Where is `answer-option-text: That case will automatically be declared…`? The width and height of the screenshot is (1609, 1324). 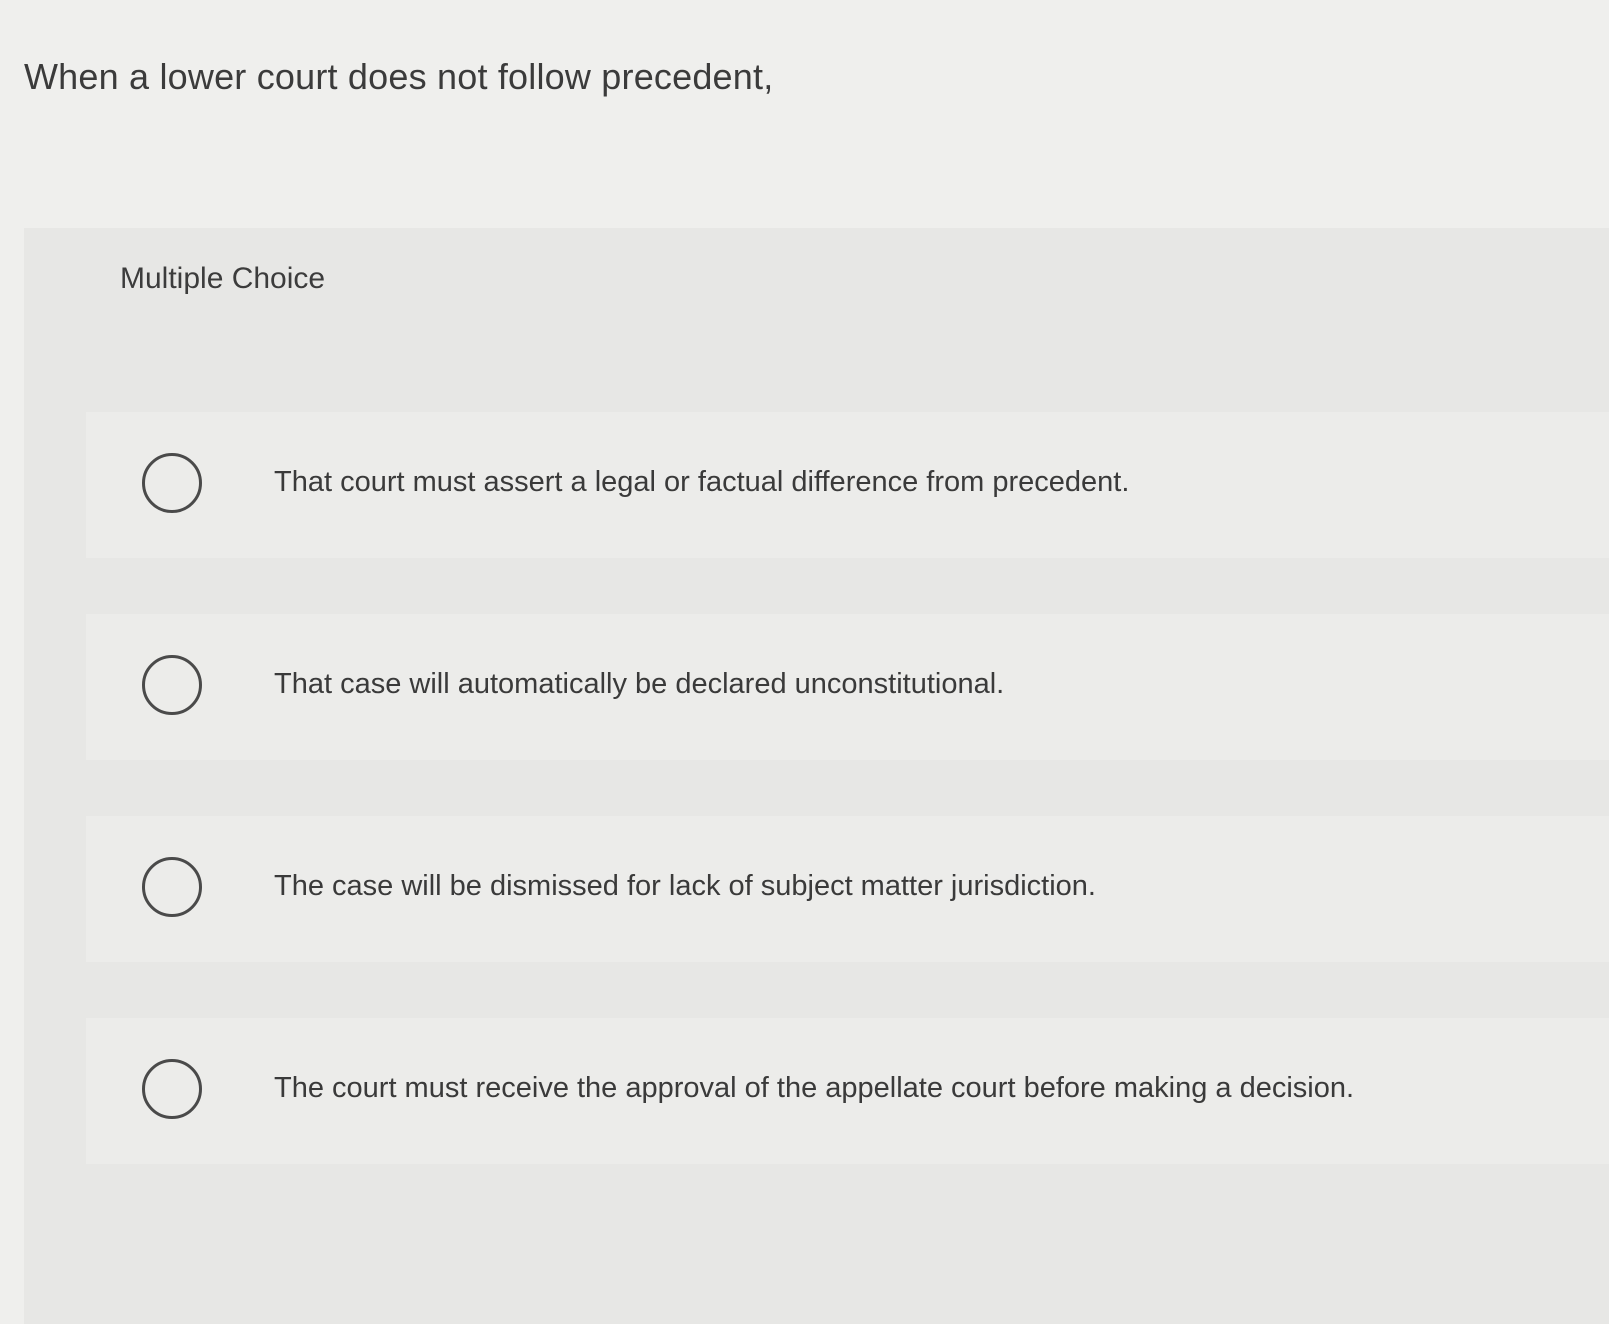 answer-option-text: That case will automatically be declared… is located at coordinates (639, 684).